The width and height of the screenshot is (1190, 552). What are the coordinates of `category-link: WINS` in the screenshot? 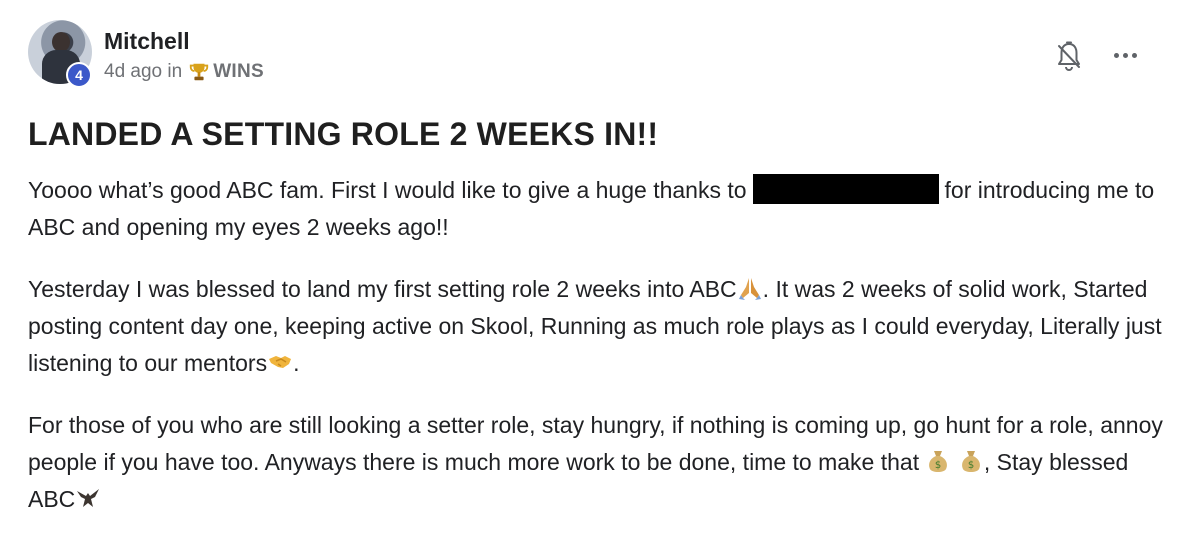 It's located at (238, 72).